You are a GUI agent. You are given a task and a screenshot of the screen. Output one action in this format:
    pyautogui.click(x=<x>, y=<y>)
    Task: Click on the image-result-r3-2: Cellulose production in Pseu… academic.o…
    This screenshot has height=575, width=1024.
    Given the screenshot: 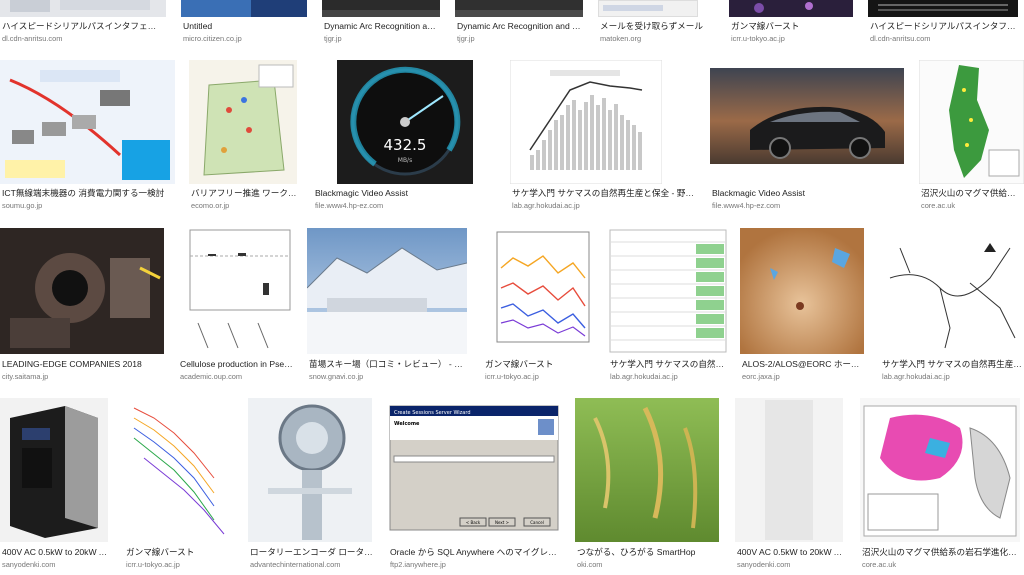 What is the action you would take?
    pyautogui.click(x=237, y=306)
    